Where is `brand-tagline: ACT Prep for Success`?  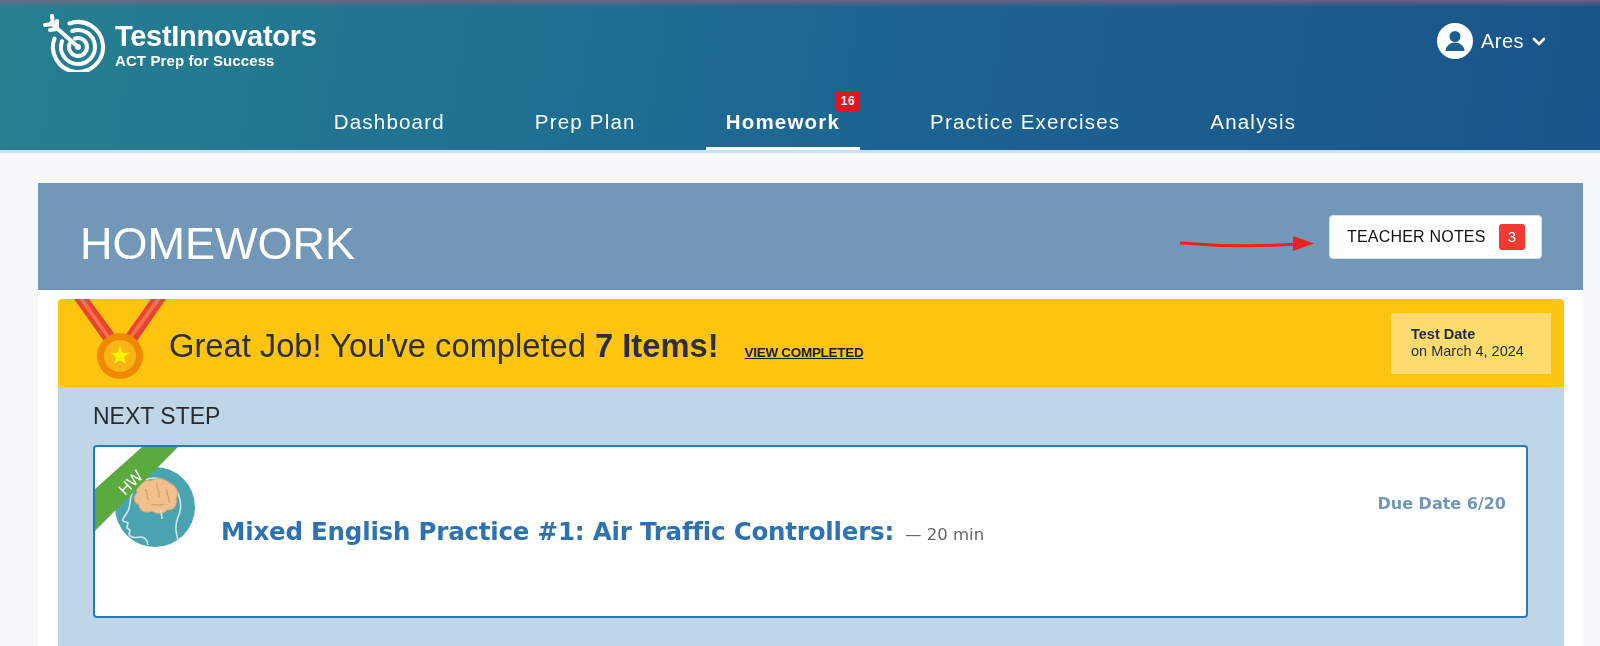 brand-tagline: ACT Prep for Success is located at coordinates (195, 61).